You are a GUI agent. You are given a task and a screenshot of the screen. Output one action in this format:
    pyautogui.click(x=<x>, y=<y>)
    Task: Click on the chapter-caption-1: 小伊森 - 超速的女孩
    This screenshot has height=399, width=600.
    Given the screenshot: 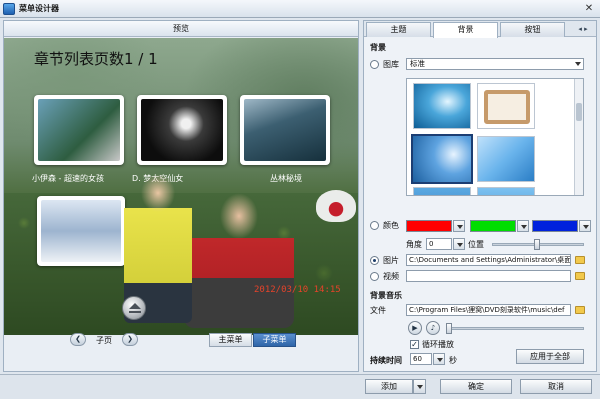 What is the action you would take?
    pyautogui.click(x=68, y=178)
    